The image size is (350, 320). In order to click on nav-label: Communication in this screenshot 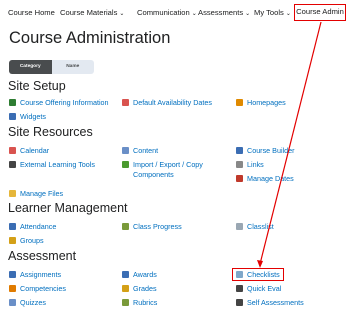, I will do `click(163, 12)`.